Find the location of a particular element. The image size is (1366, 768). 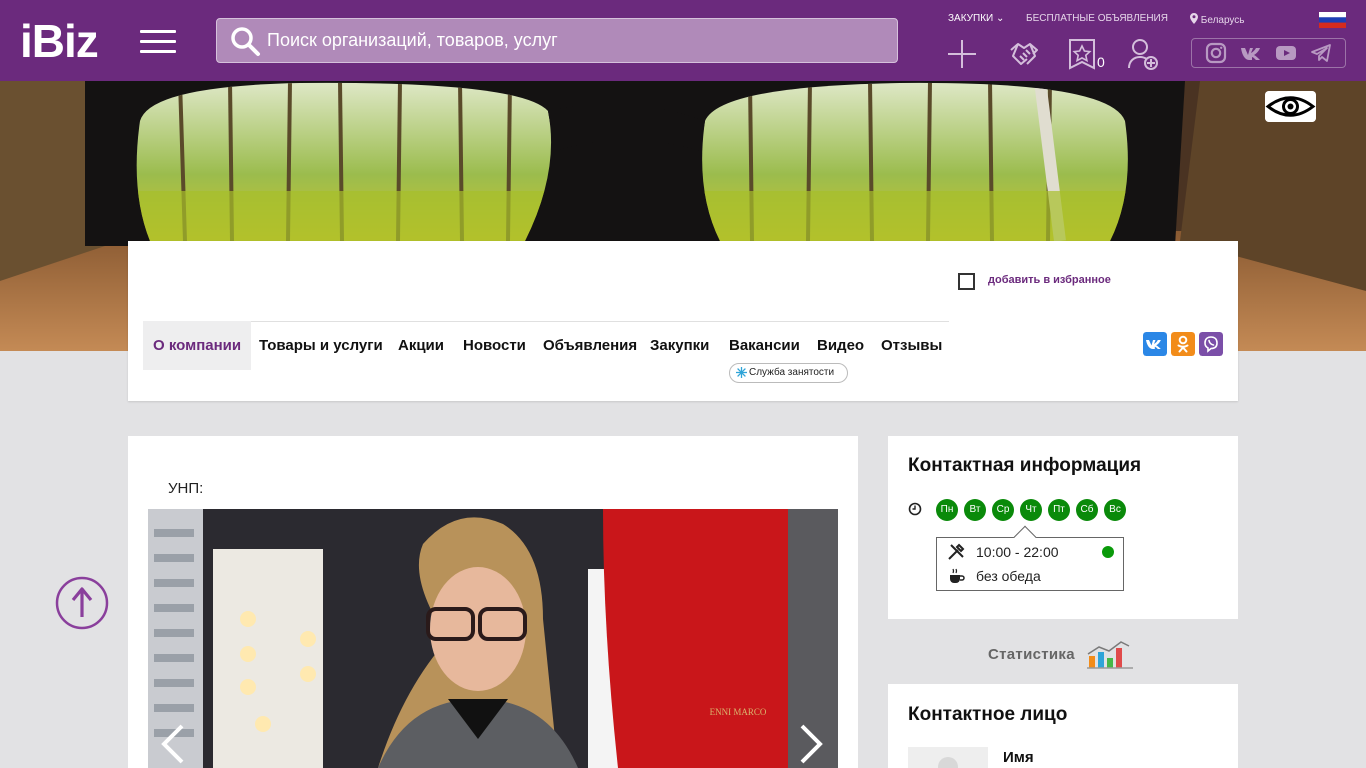

day-badge-today: Чт is located at coordinates (1031, 510).